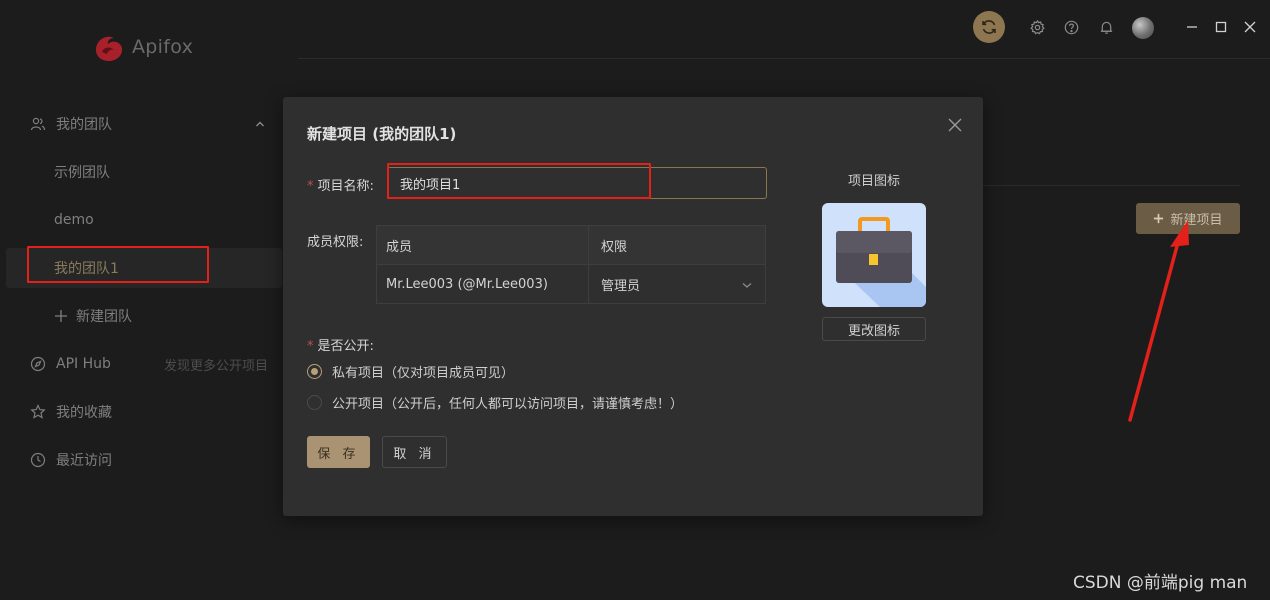 The image size is (1270, 600). Describe the element at coordinates (614, 247) in the screenshot. I see `column-header-role: 权限` at that location.